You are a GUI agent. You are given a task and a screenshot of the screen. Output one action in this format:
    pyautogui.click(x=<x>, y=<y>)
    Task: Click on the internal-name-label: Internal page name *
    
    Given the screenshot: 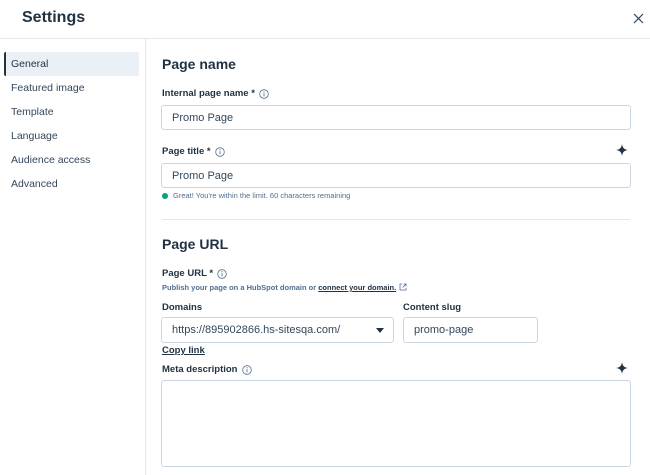 What is the action you would take?
    pyautogui.click(x=215, y=93)
    